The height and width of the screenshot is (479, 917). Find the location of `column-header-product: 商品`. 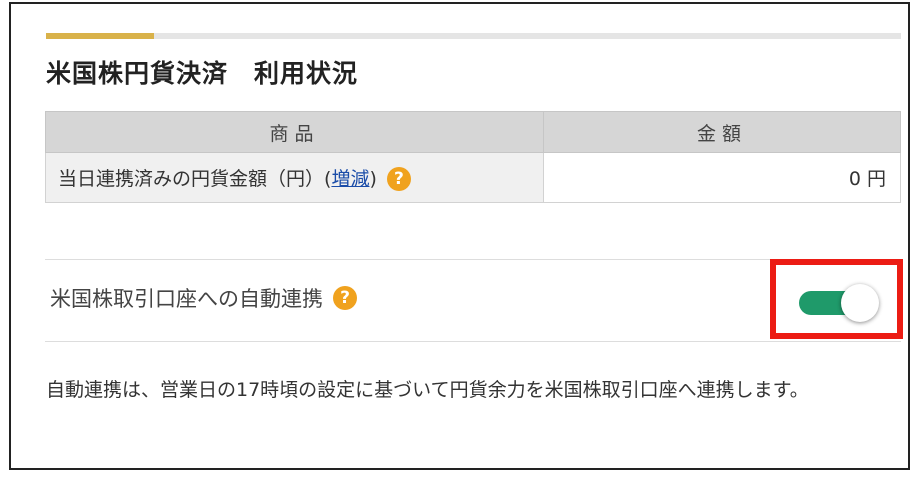

column-header-product: 商品 is located at coordinates (294, 132).